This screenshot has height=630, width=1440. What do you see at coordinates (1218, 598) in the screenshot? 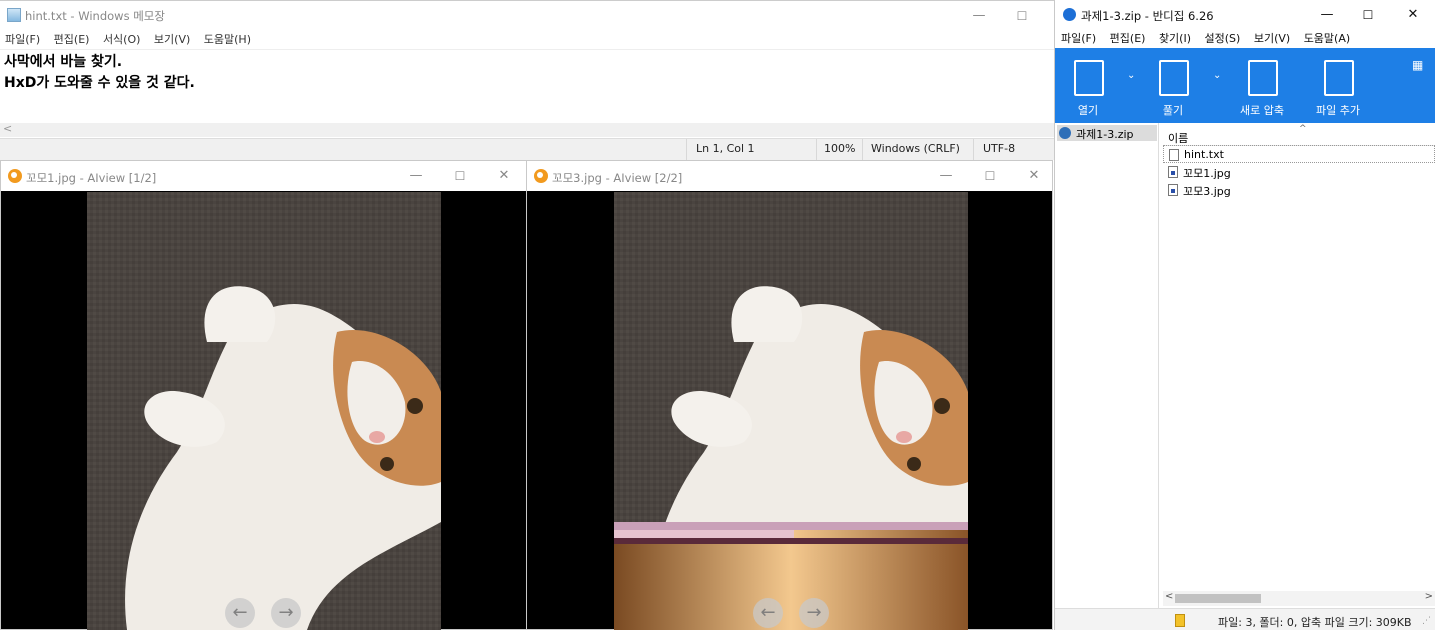
I see `scrollbar-thumb` at bounding box center [1218, 598].